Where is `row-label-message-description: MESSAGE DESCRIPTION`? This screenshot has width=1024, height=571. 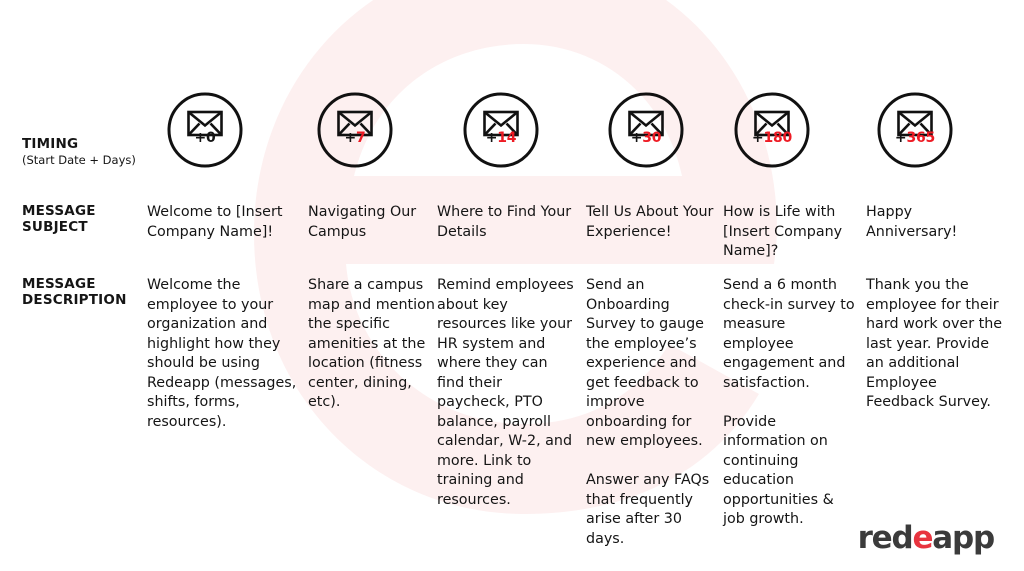
row-label-message-description: MESSAGE DESCRIPTION is located at coordinates (74, 292).